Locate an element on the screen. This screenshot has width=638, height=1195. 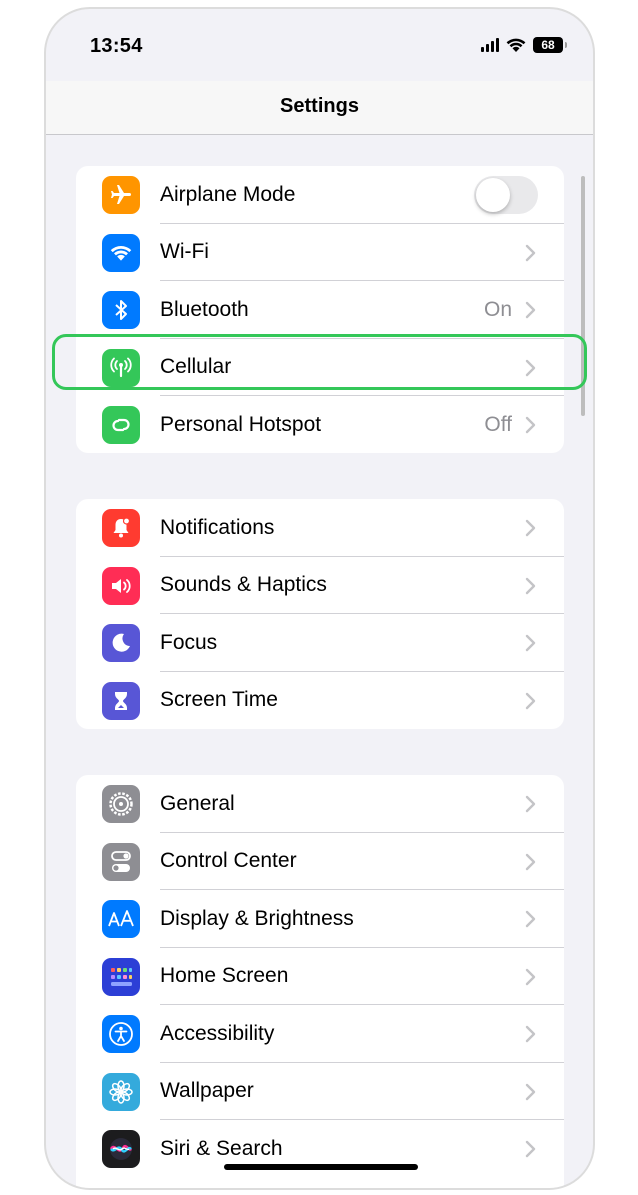
settings-row-label: Notifications is located at coordinates (217, 527).